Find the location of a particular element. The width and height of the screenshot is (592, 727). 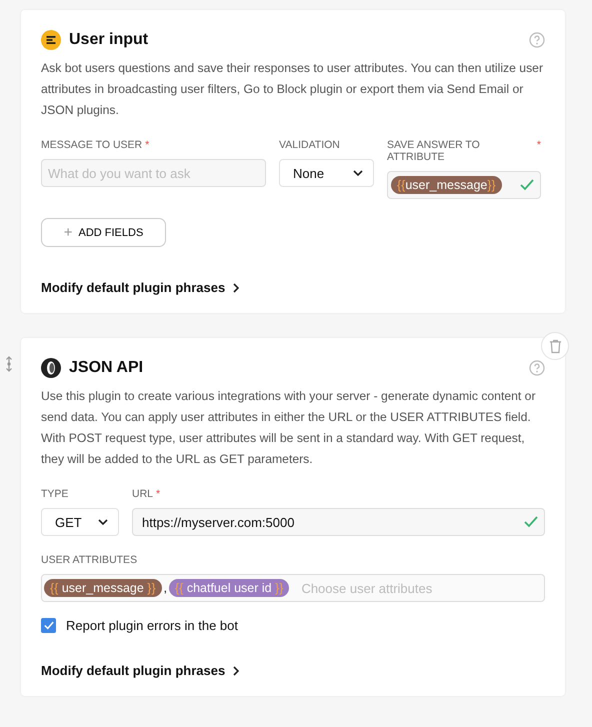

attribute-chip: {{ user_message }} is located at coordinates (103, 588).